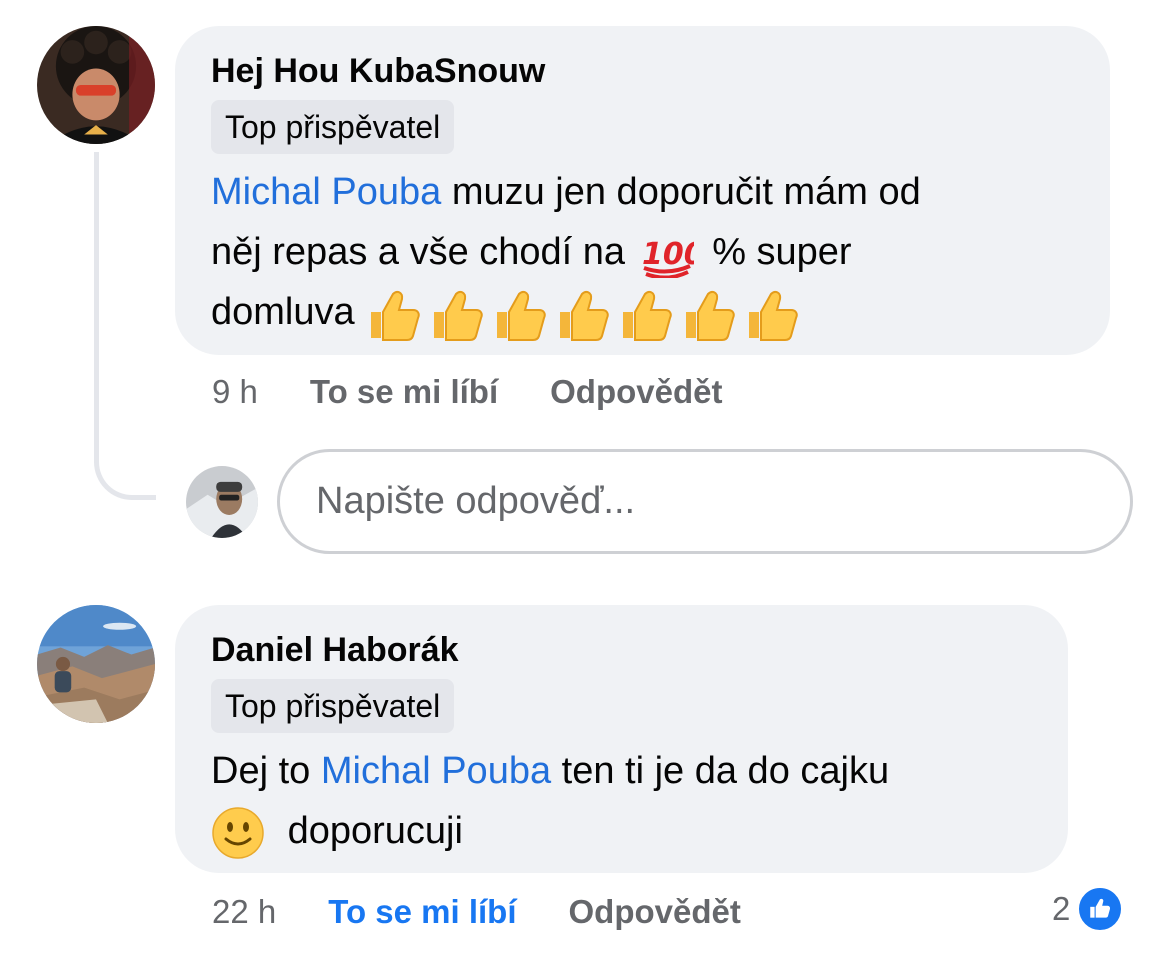 The height and width of the screenshot is (964, 1170). I want to click on comment-actions: 22 h To se mi líbí Odpovědět, so click(476, 912).